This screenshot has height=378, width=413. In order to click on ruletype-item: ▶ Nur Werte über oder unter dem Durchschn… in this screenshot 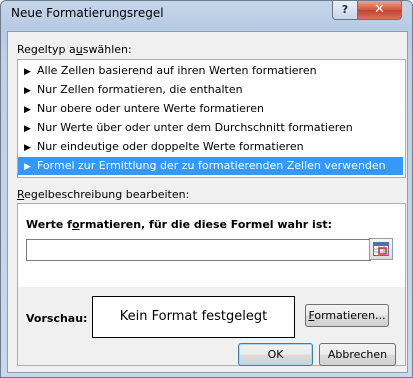, I will do `click(210, 128)`.